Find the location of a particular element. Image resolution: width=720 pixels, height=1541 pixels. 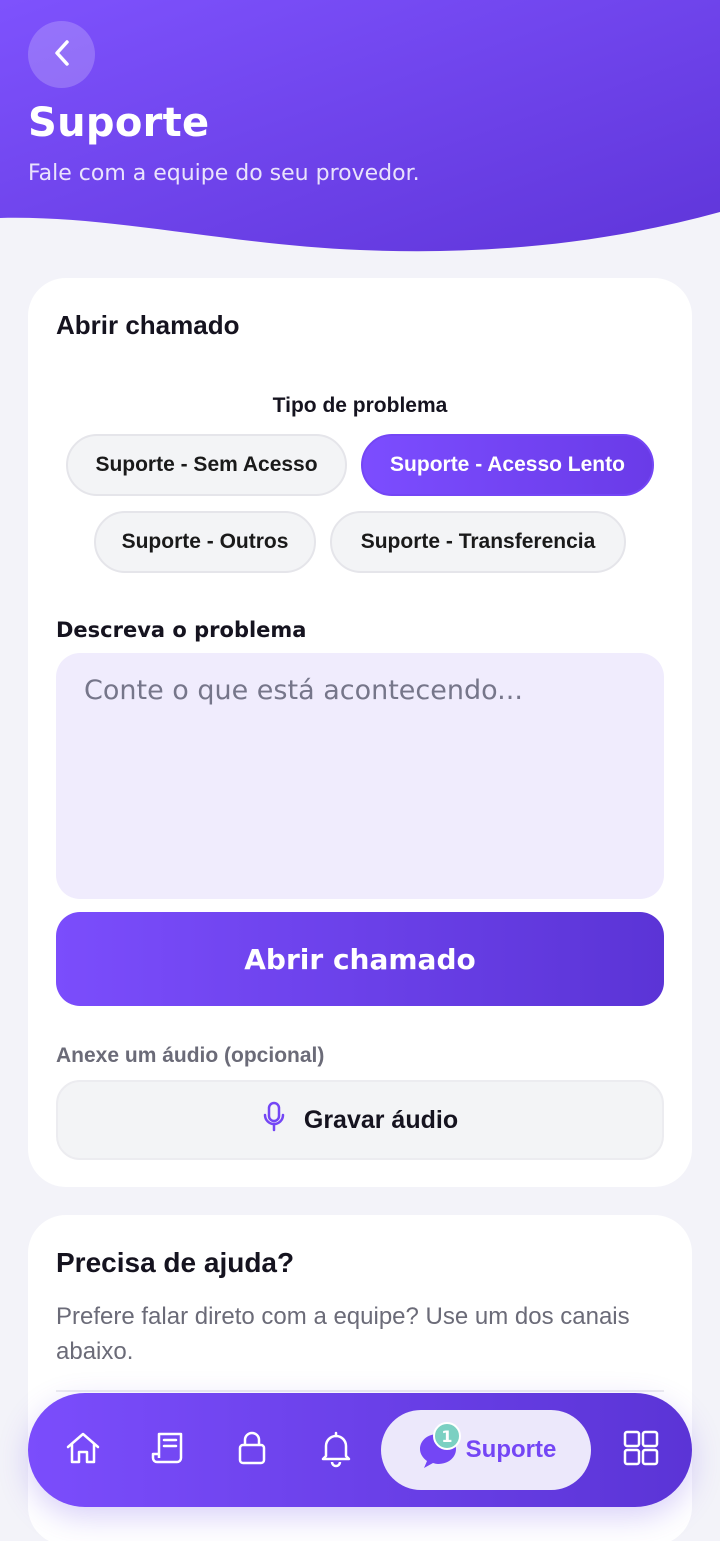

chevron-left-icon is located at coordinates (62, 55).